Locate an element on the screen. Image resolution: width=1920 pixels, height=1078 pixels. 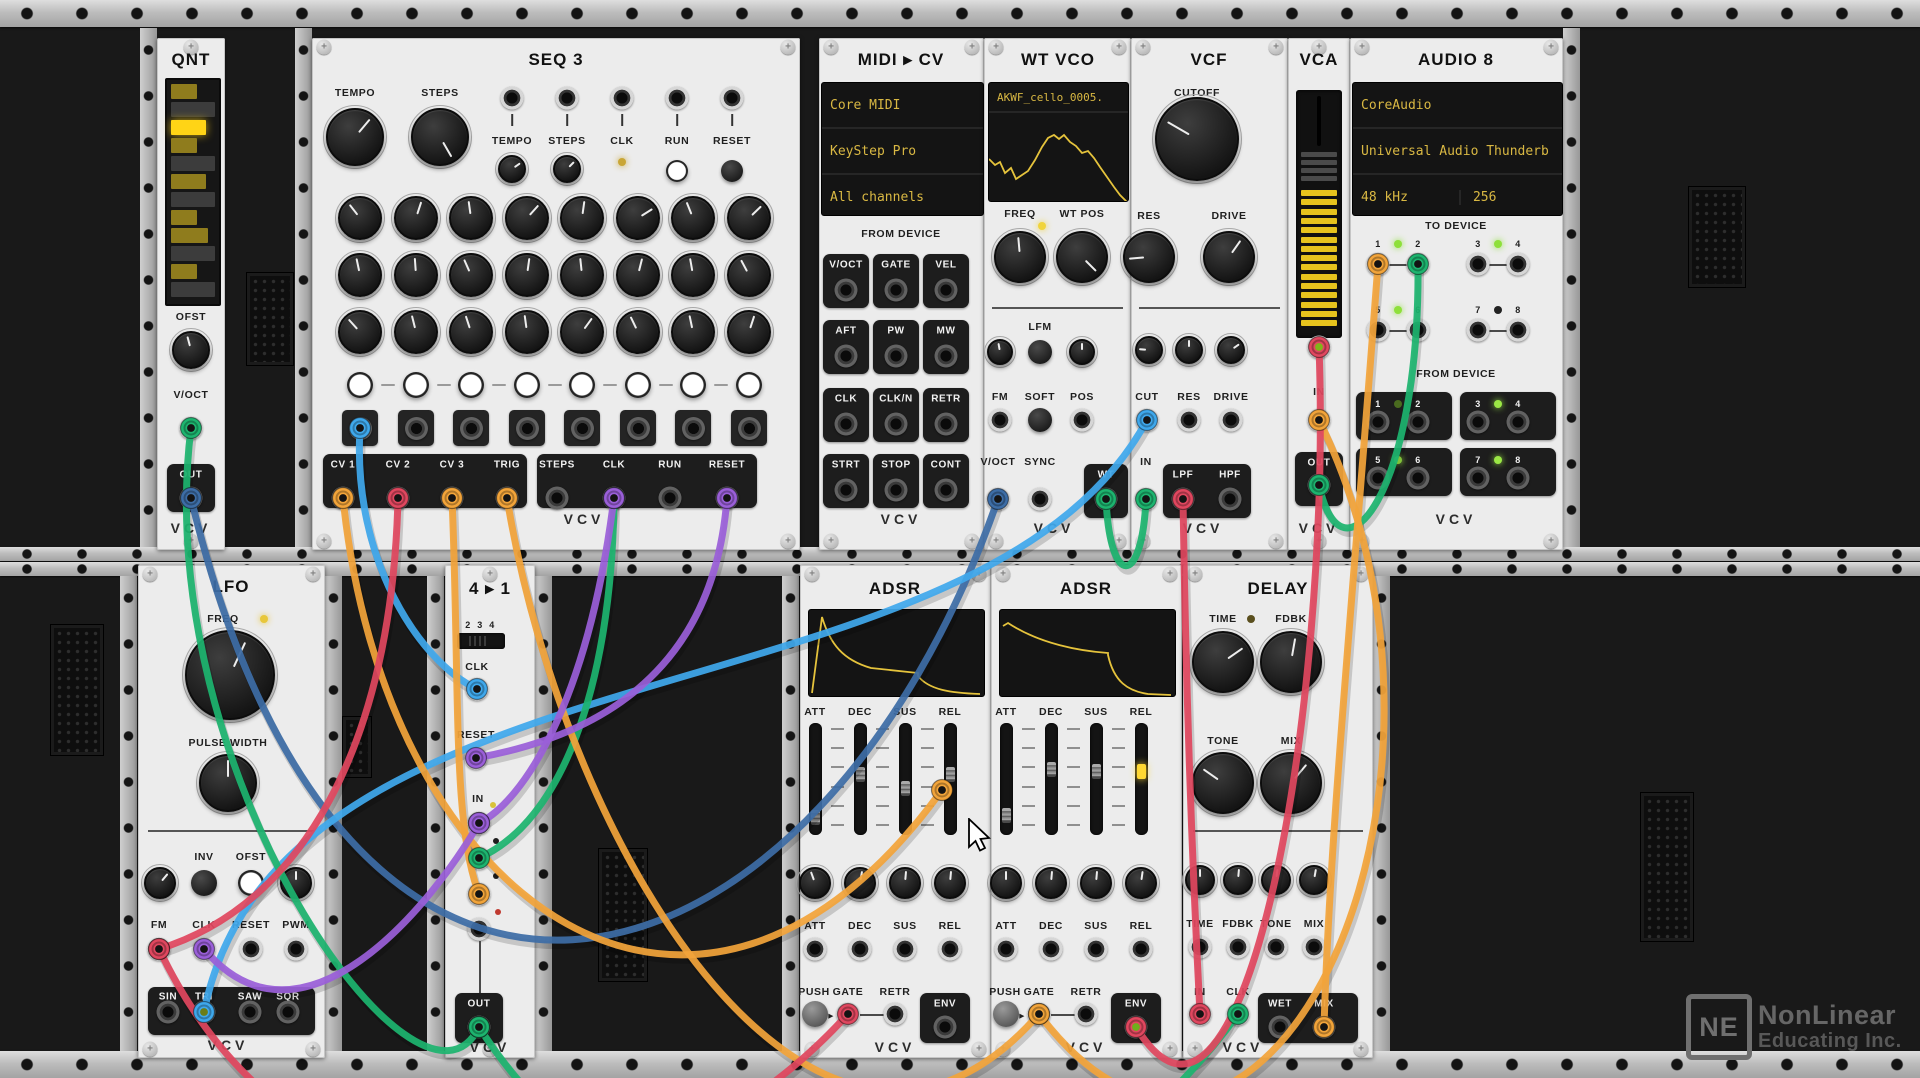
qnt-voct-input is located at coordinates (191, 428).